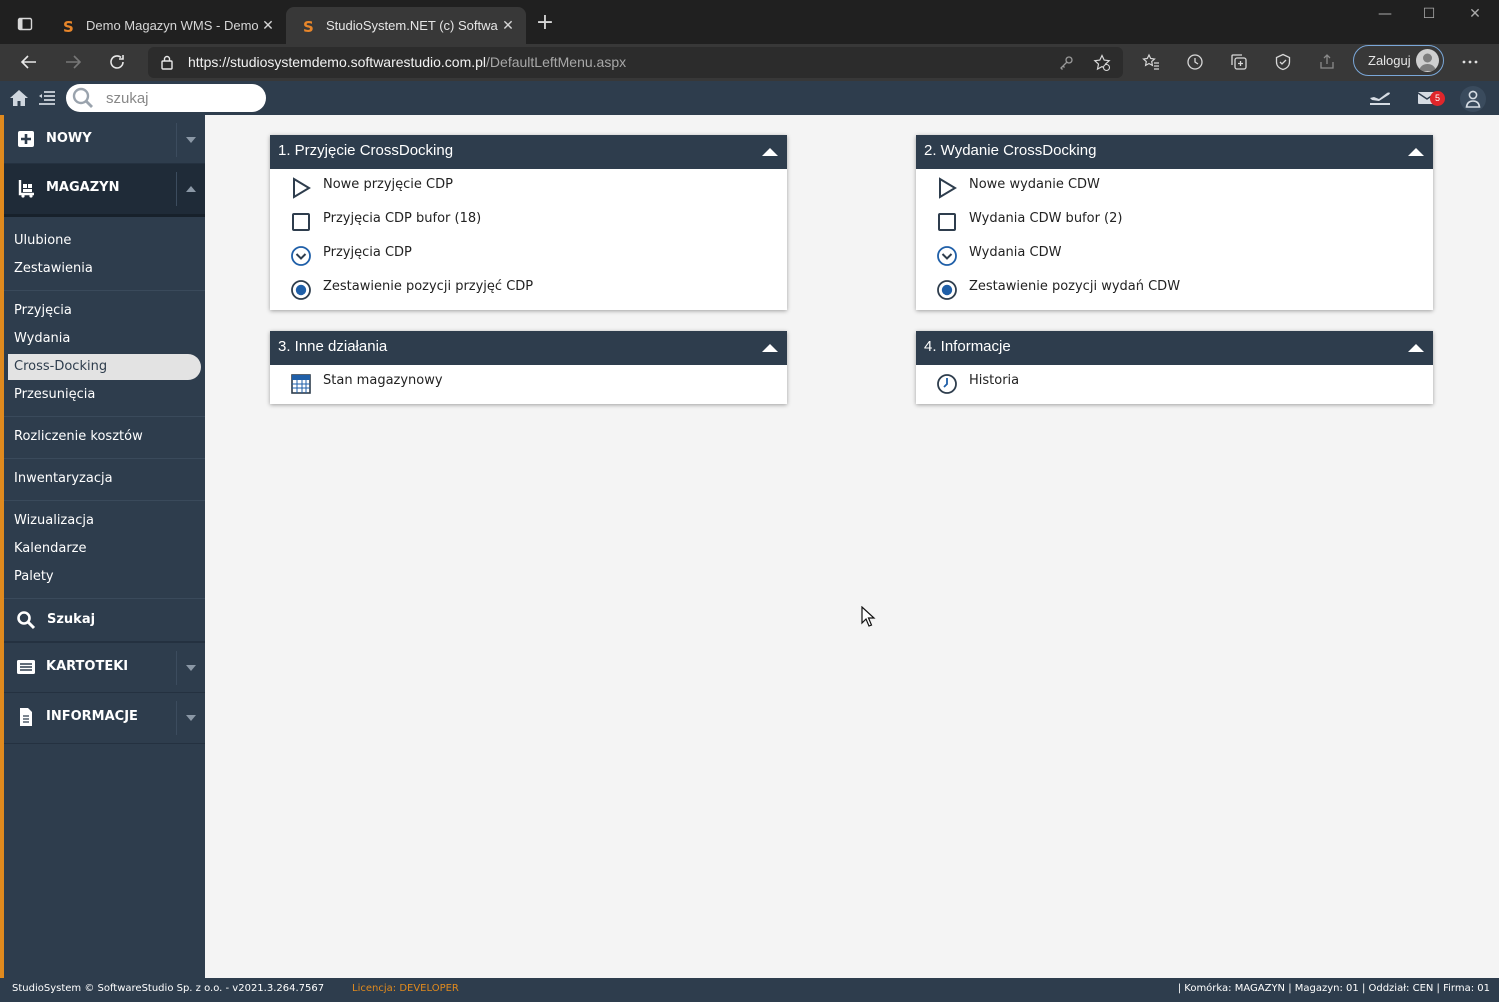 The height and width of the screenshot is (1002, 1499). Describe the element at coordinates (545, 23) in the screenshot. I see `new-tab-button: +` at that location.